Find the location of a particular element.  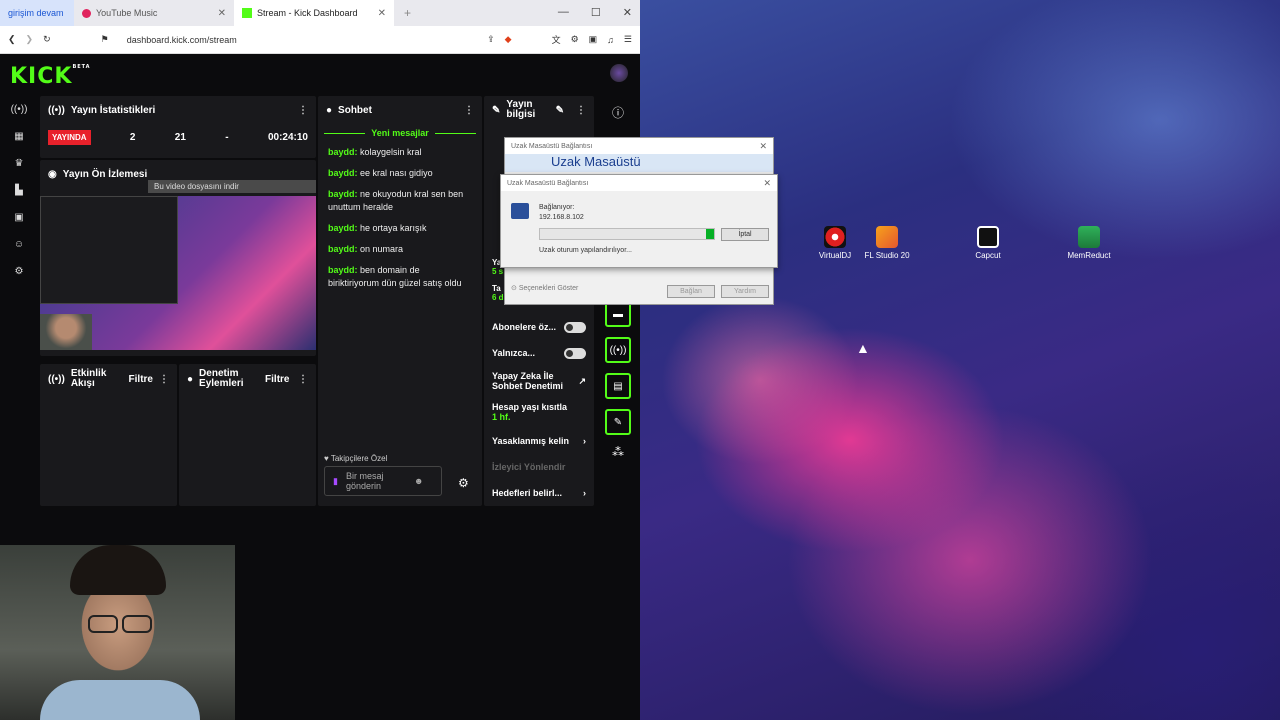

community-icon: ☺ is located at coordinates (19, 252).